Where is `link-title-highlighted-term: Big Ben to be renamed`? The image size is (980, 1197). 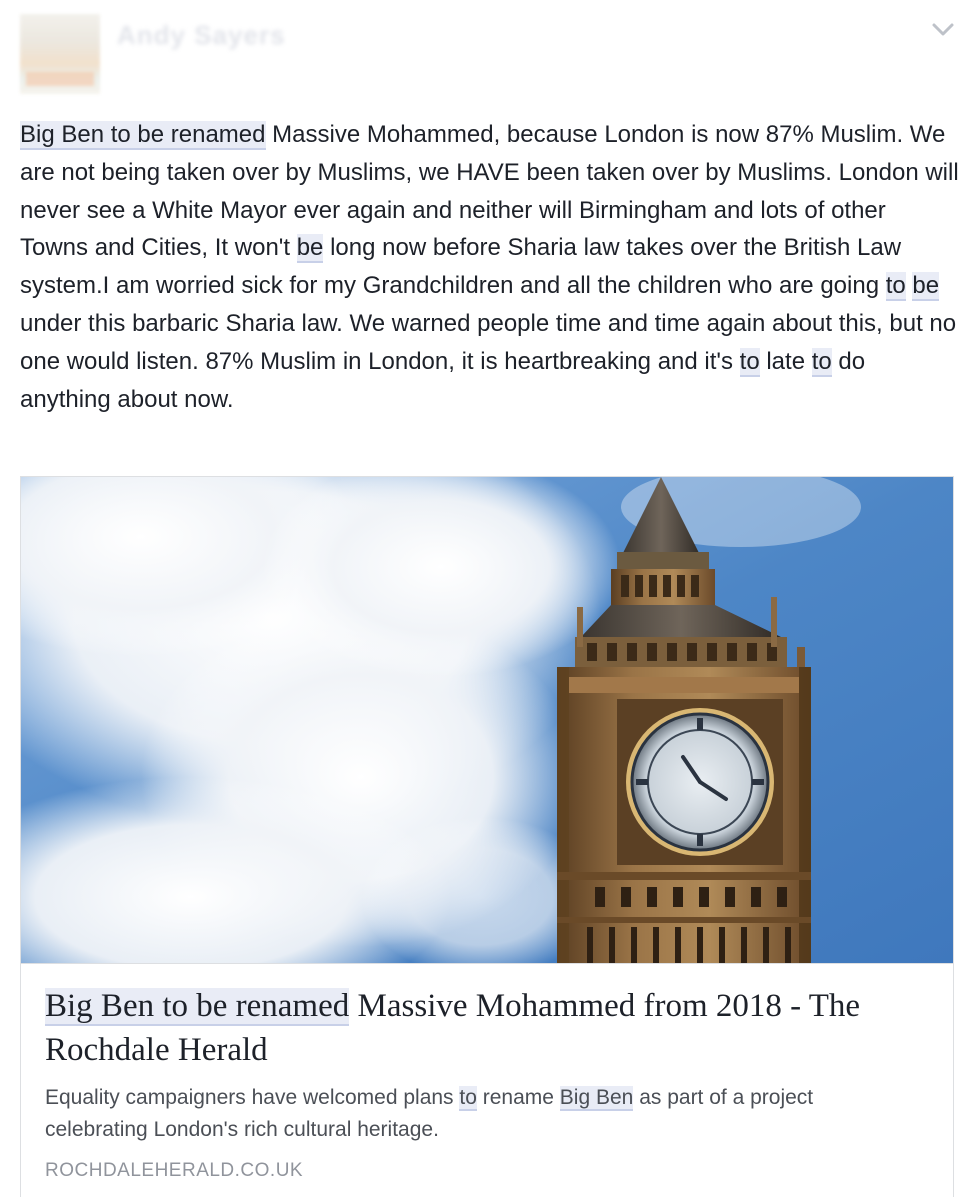
link-title-highlighted-term: Big Ben to be renamed is located at coordinates (197, 1007).